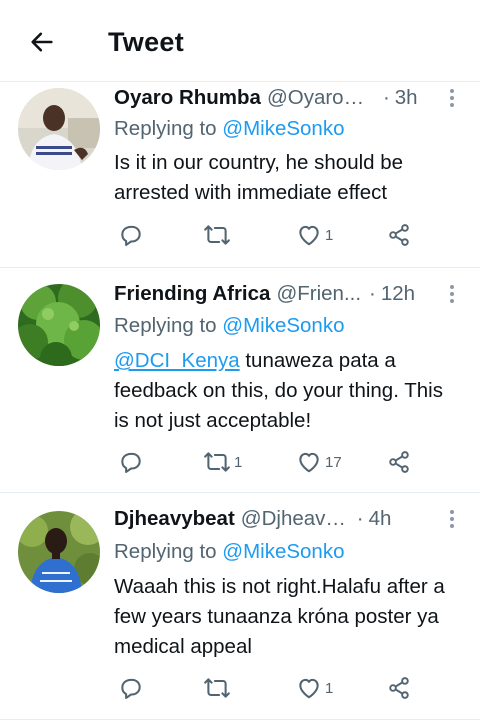 This screenshot has height=720, width=480. I want to click on tweet-meta: Djheavybeat @Djheavyb... · 4h, so click(286, 519).